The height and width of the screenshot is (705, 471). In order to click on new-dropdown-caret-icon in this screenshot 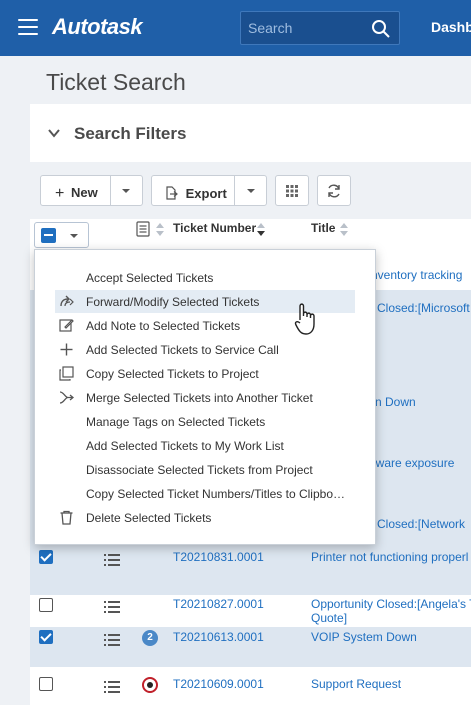, I will do `click(126, 191)`.